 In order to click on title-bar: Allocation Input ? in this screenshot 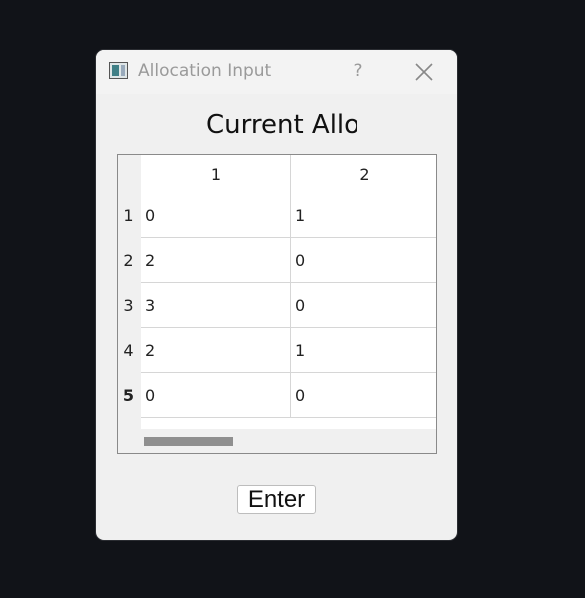, I will do `click(276, 72)`.